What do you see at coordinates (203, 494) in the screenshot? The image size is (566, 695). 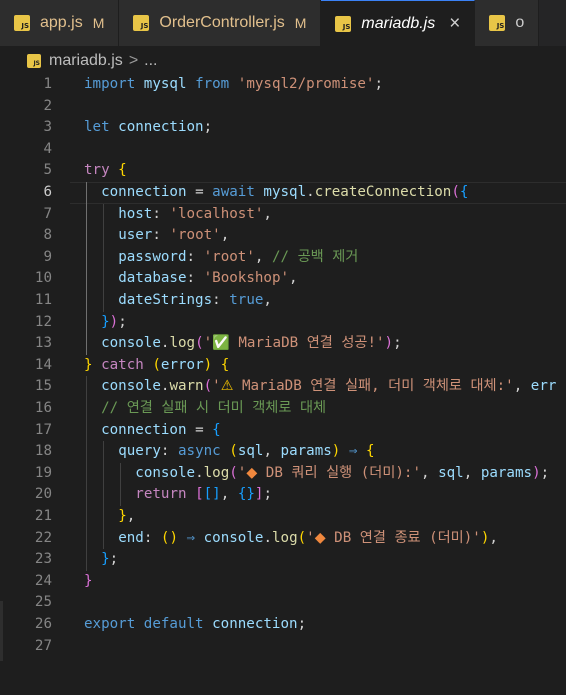 I see `code-text: return [[], {}];` at bounding box center [203, 494].